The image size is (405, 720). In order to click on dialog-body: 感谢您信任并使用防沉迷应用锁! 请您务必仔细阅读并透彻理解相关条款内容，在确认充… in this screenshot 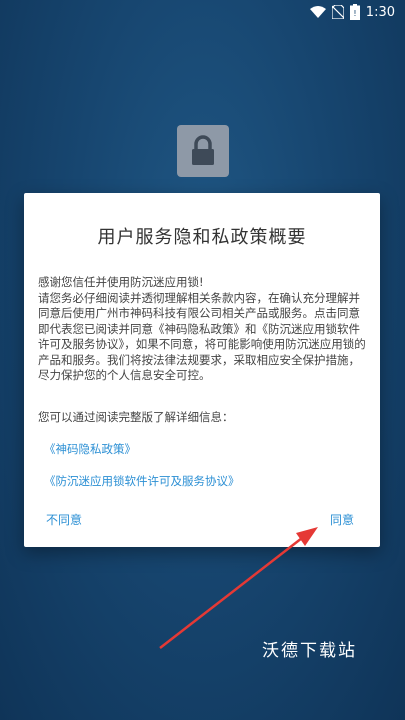, I will do `click(202, 329)`.